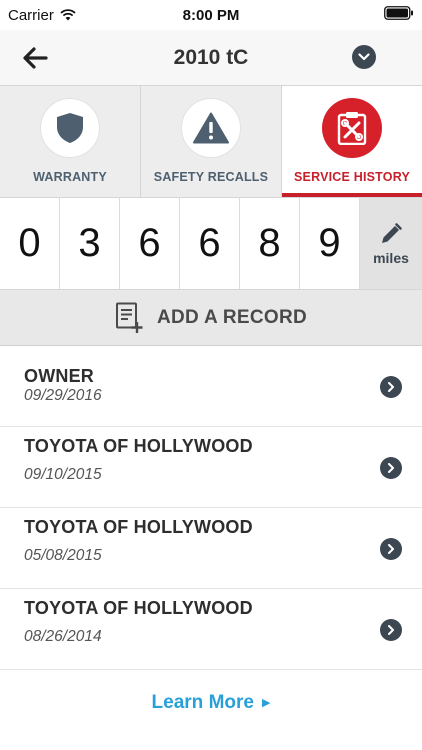 Image resolution: width=422 pixels, height=750 pixels. What do you see at coordinates (211, 15) in the screenshot?
I see `status-bar: Carrier 8:00 PM` at bounding box center [211, 15].